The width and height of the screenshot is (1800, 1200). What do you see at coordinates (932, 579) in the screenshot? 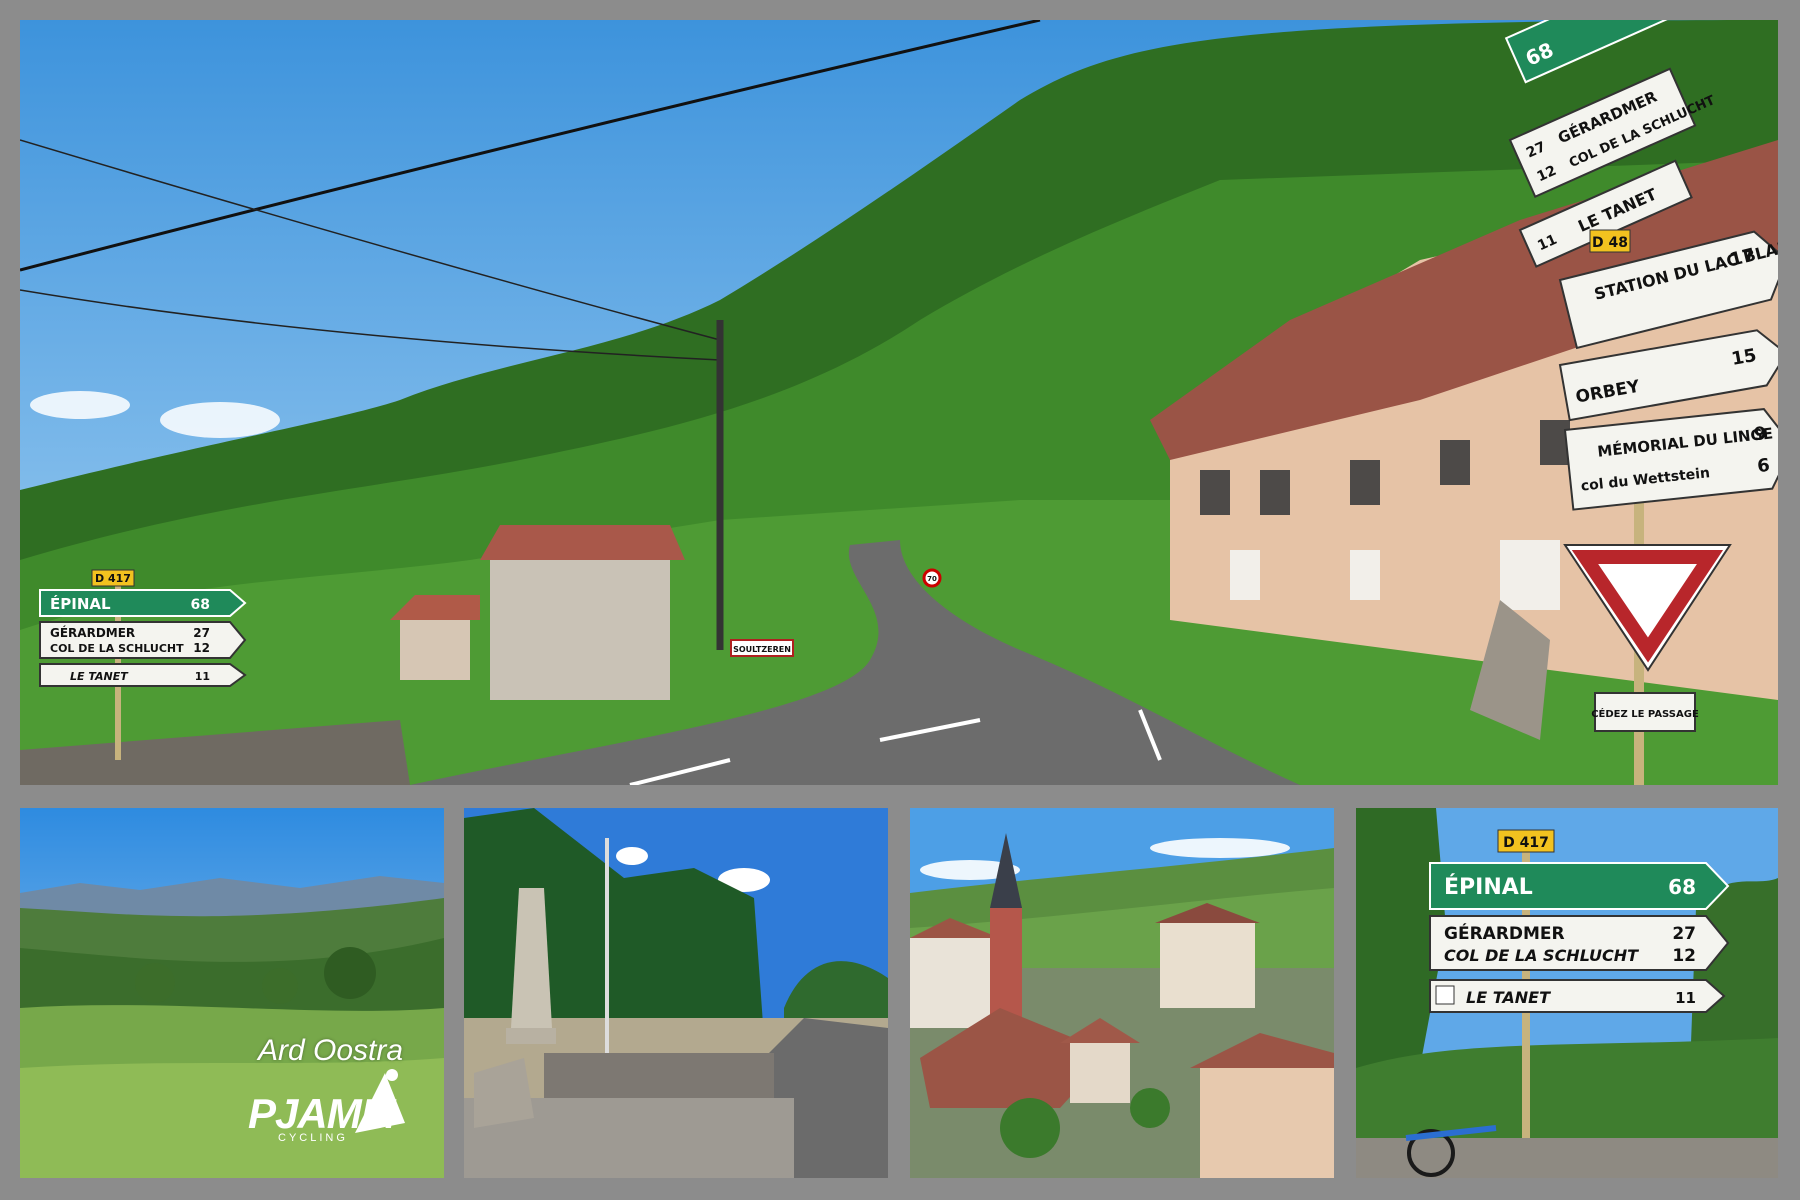
I see `speed-sign: 70` at bounding box center [932, 579].